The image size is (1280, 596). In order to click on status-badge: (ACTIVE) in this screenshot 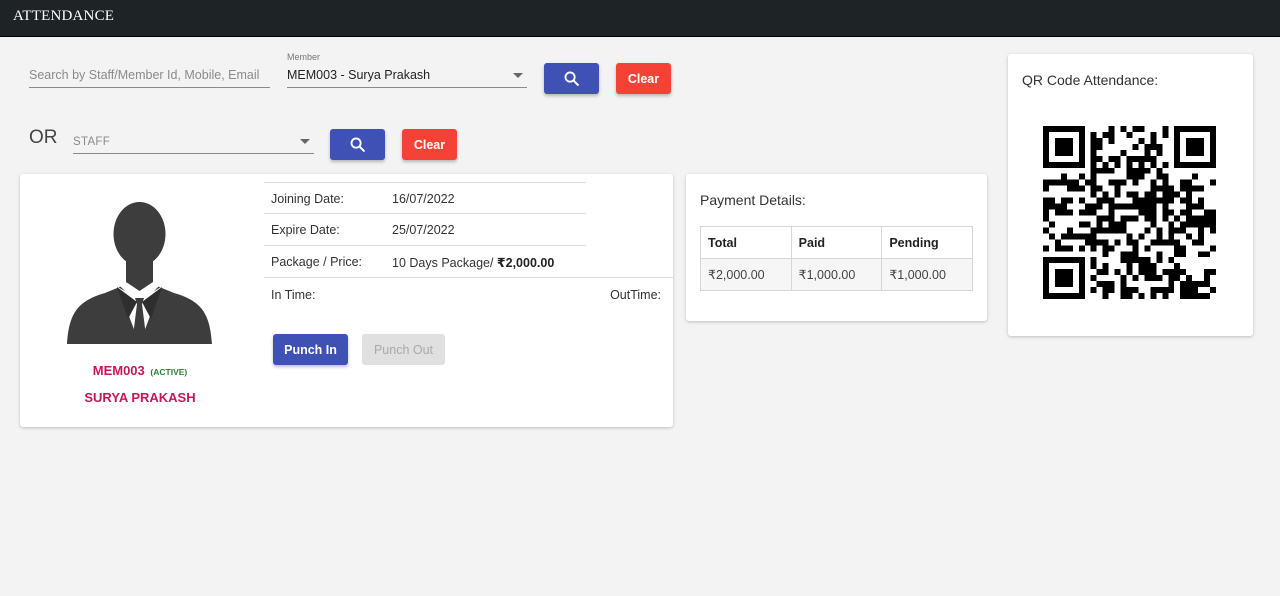, I will do `click(169, 372)`.